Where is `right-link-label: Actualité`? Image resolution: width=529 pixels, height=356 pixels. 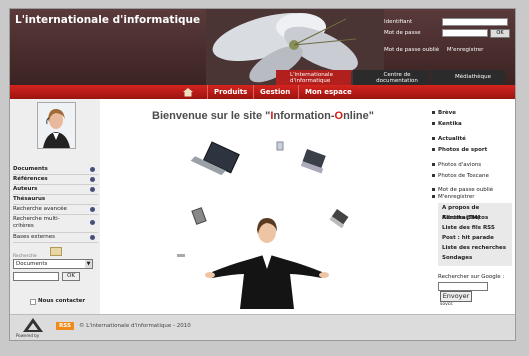 right-link-label: Actualité is located at coordinates (452, 139).